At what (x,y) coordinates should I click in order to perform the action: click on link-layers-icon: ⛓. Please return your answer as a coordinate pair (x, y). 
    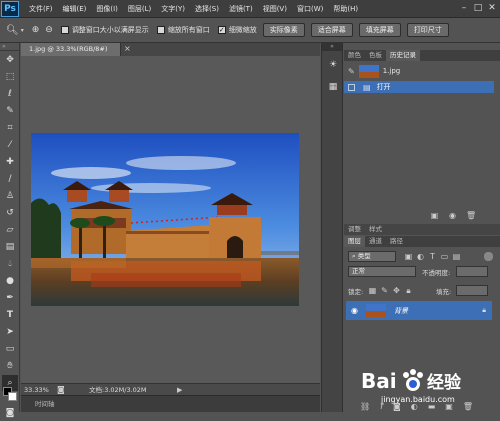
    Looking at the image, I should click on (365, 406).